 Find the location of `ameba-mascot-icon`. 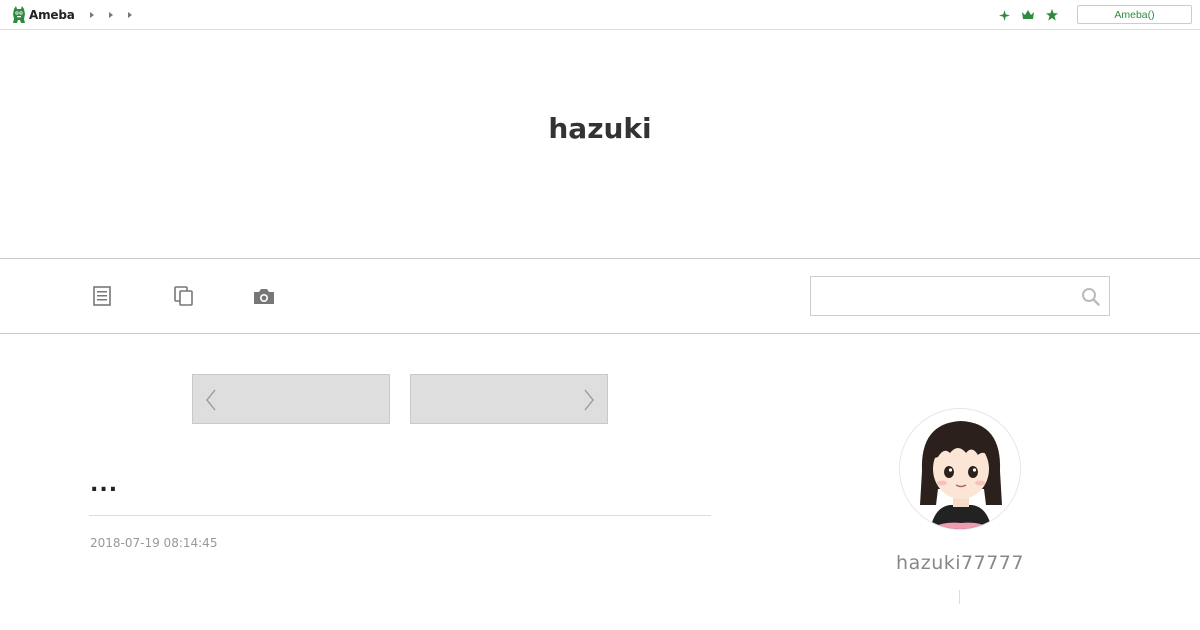

ameba-mascot-icon is located at coordinates (19, 14).